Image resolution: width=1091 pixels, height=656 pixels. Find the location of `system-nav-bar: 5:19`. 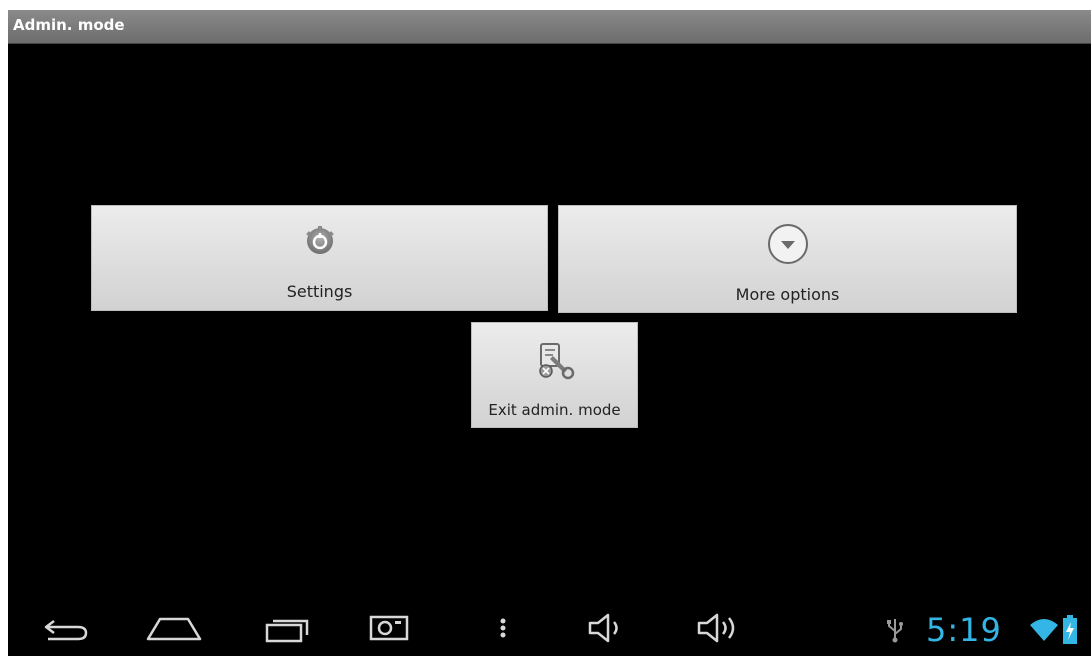

system-nav-bar: 5:19 is located at coordinates (549, 630).